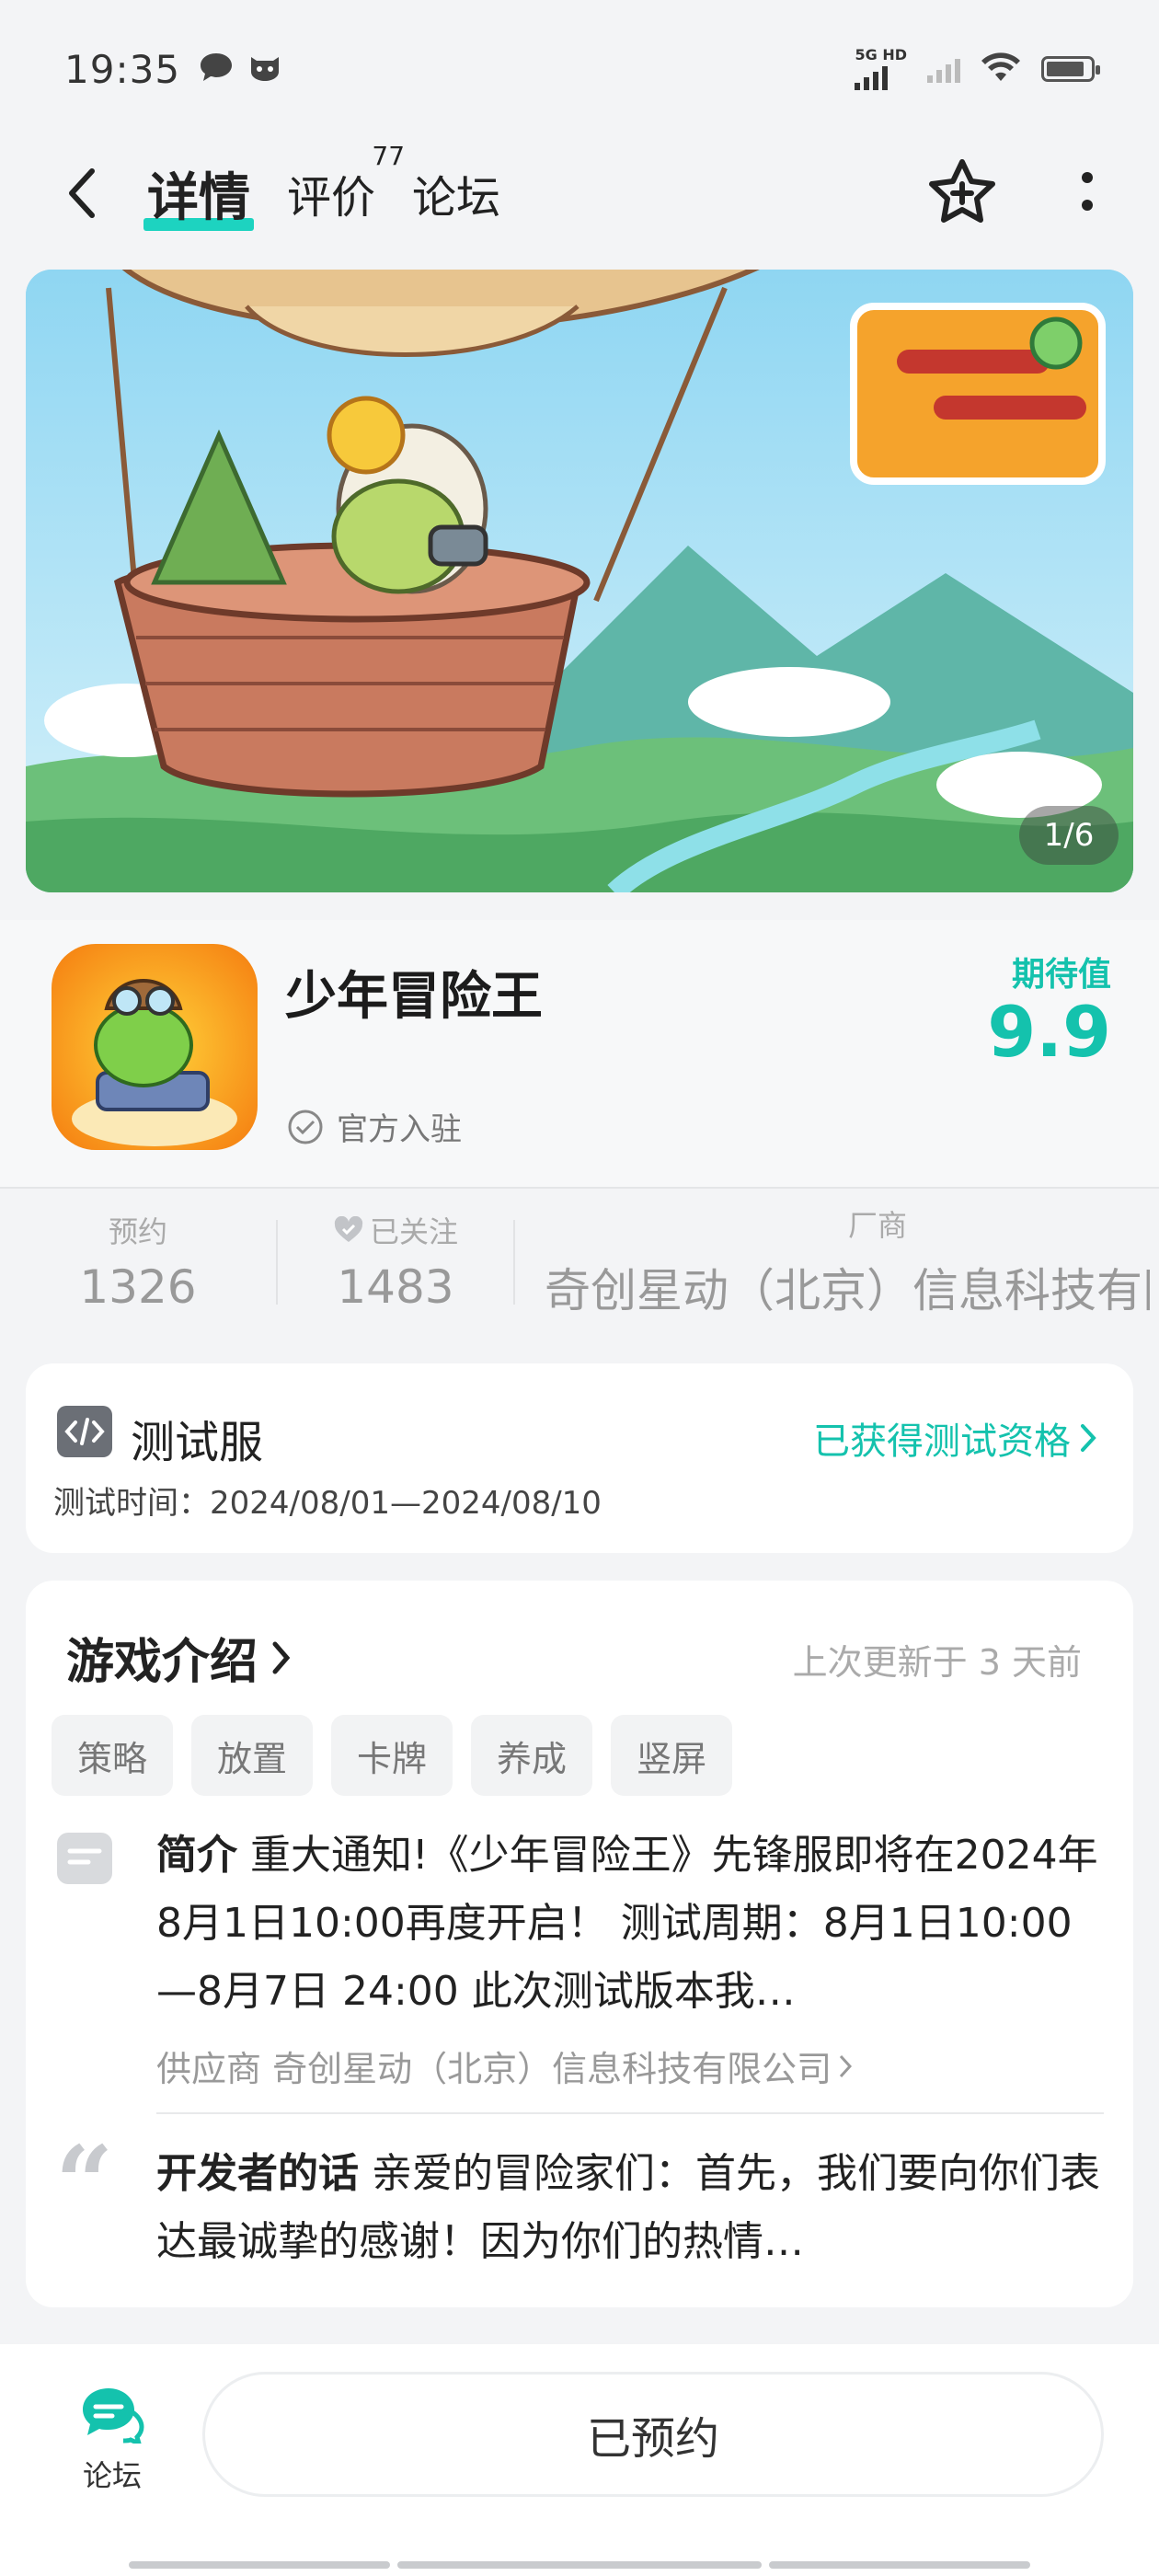 The width and height of the screenshot is (1159, 2576). I want to click on app-icon, so click(155, 1047).